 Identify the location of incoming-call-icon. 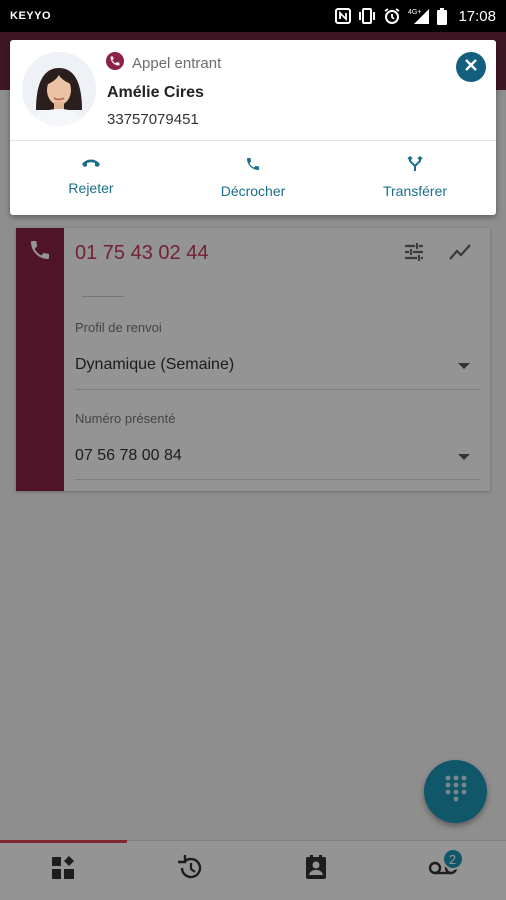
(115, 63).